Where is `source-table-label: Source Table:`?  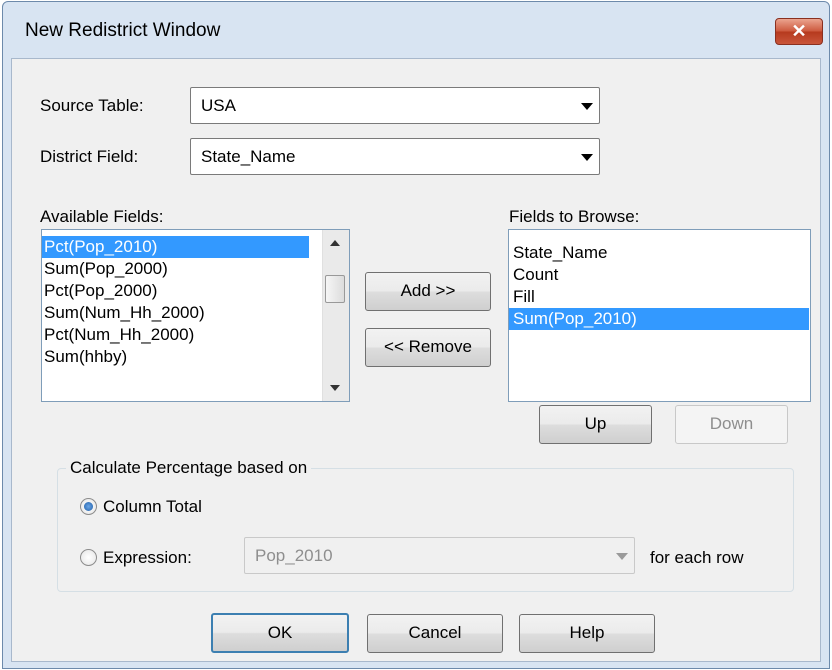 source-table-label: Source Table: is located at coordinates (92, 105).